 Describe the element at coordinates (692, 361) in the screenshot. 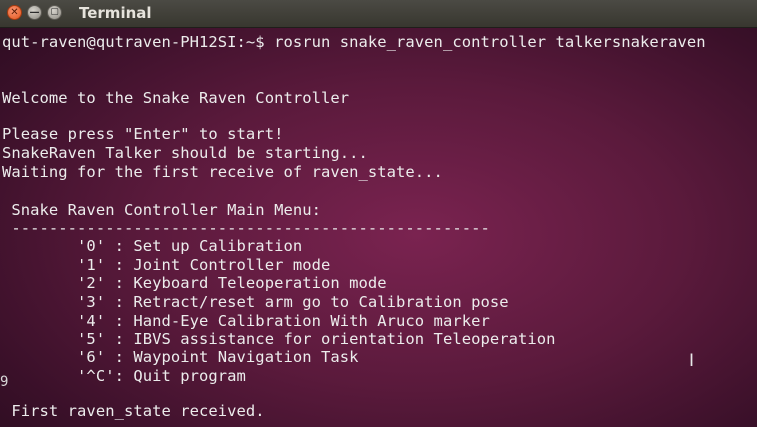

I see `mouse-ibeam-cursor-icon: I` at that location.